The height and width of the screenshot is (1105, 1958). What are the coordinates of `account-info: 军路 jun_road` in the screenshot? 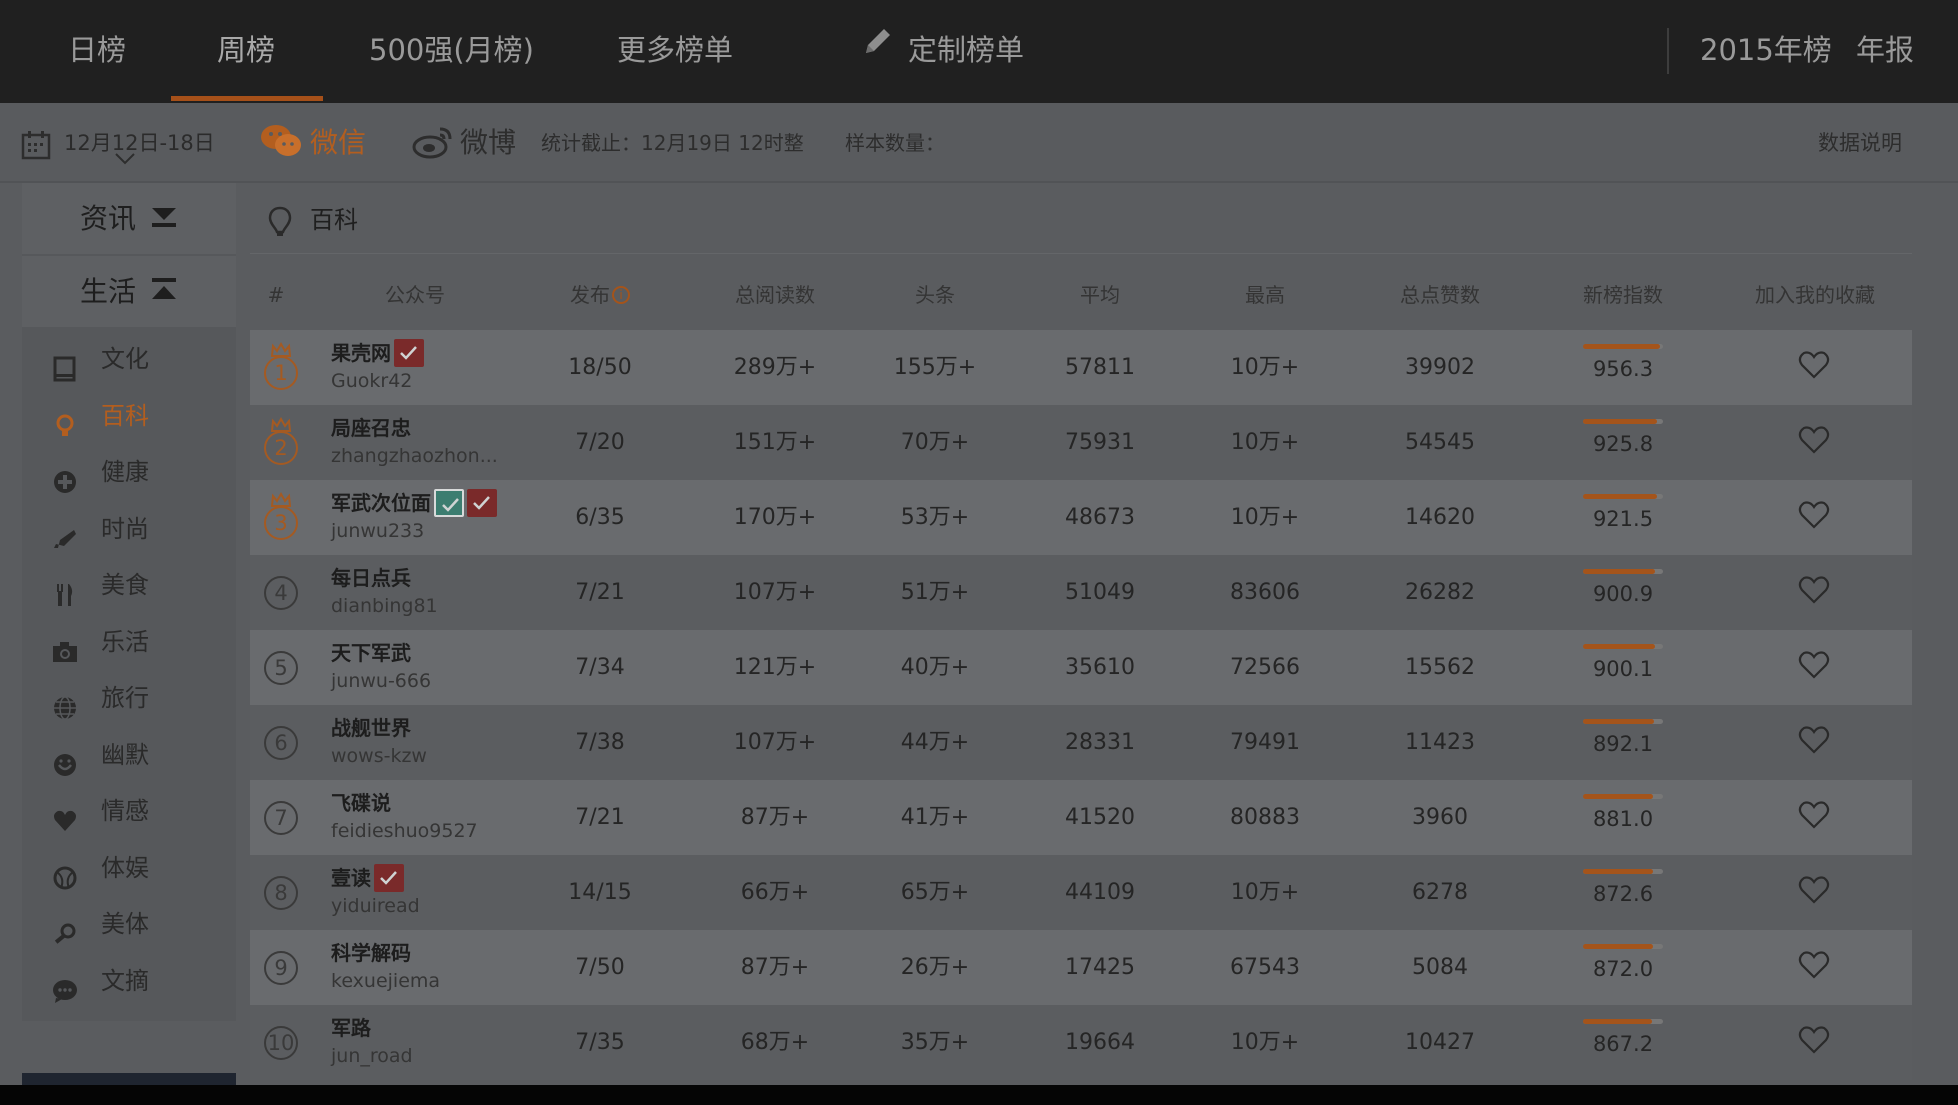 It's located at (372, 1041).